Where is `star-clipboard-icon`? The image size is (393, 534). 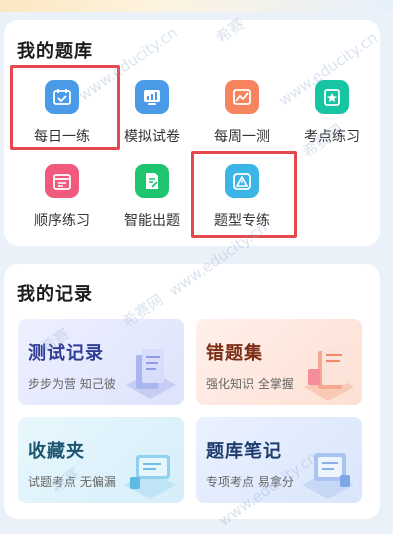 star-clipboard-icon is located at coordinates (332, 97).